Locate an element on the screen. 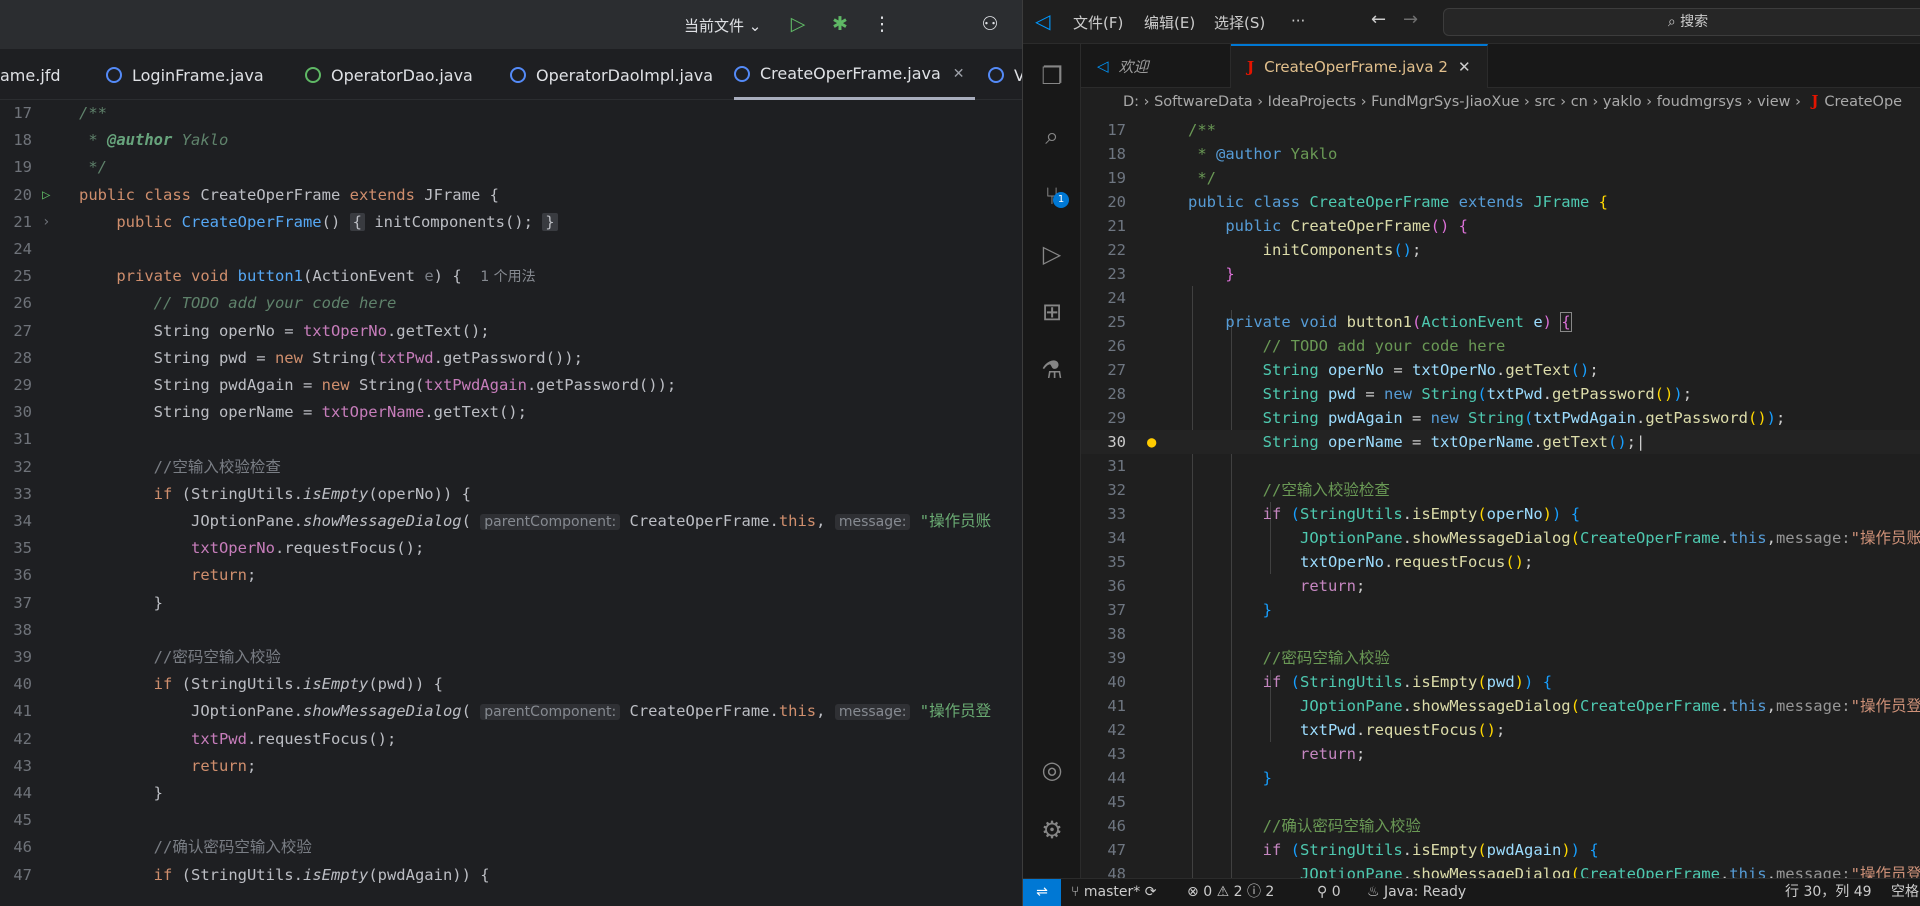 The image size is (1920, 906). breadcrumb-item: yaklo is located at coordinates (1622, 102).